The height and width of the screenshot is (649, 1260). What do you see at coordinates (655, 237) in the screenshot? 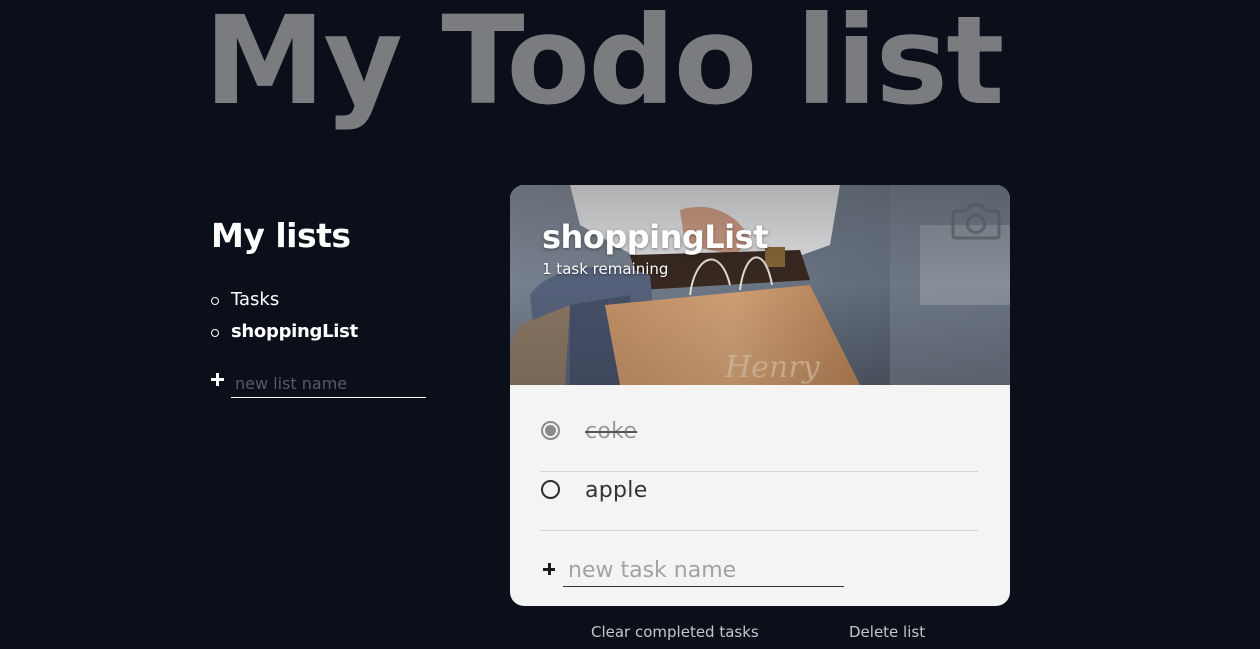
I see `list-title: shoppingList` at bounding box center [655, 237].